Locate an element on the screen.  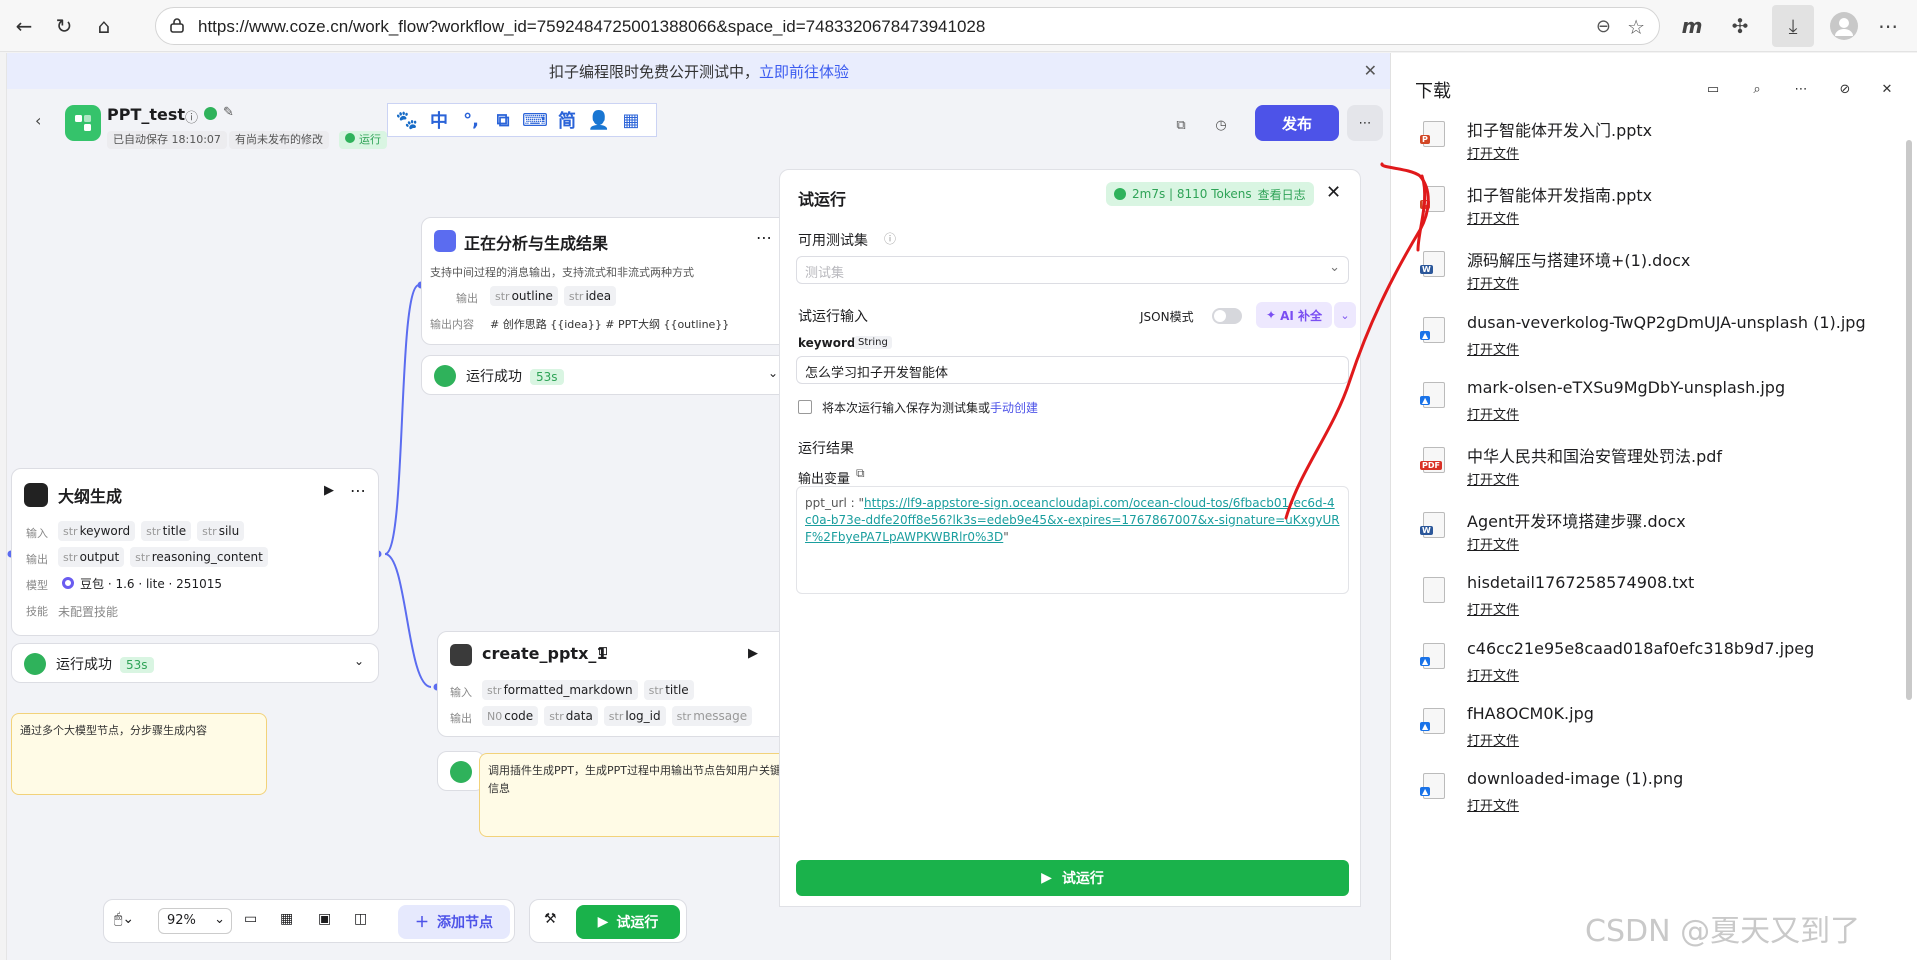
run-input-label: 试运行输入 is located at coordinates (833, 317).